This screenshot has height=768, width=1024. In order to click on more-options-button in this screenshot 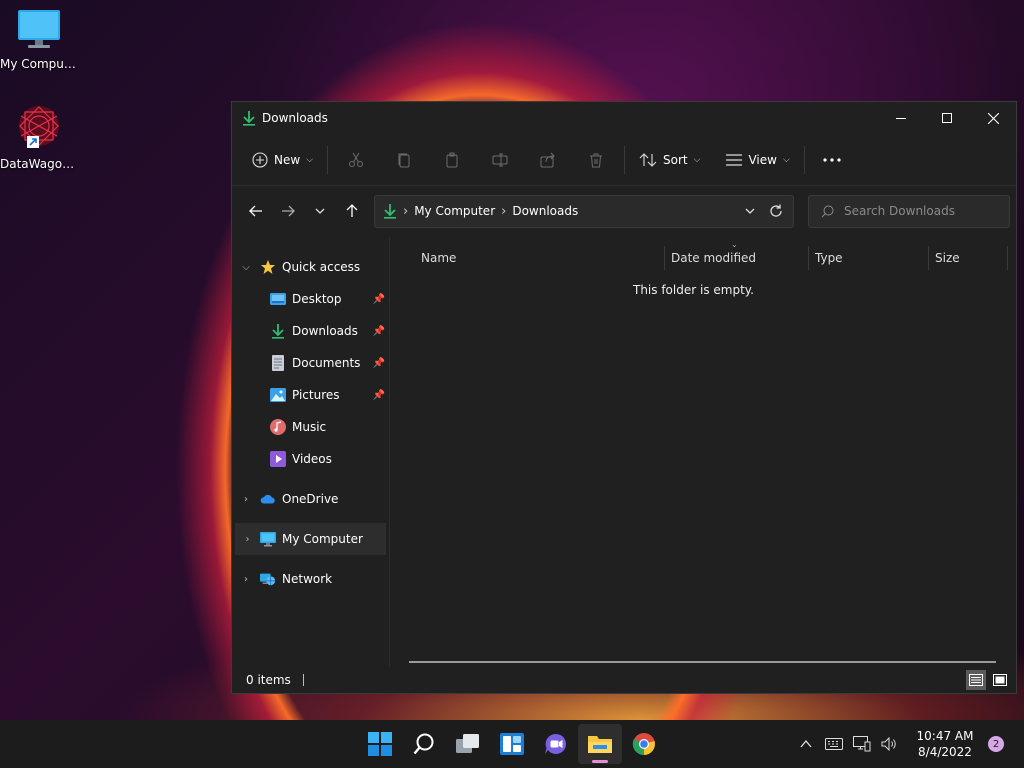, I will do `click(832, 160)`.